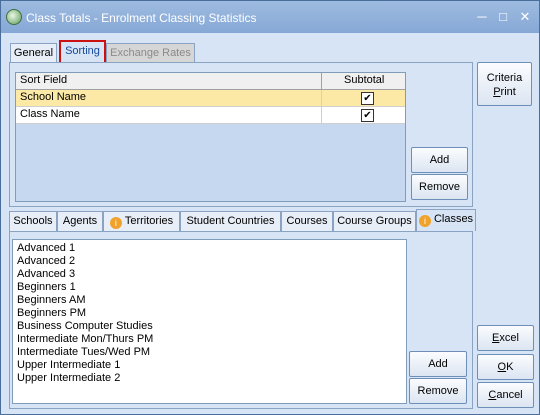 The width and height of the screenshot is (540, 415). I want to click on sort-remove-button: Remove, so click(439, 187).